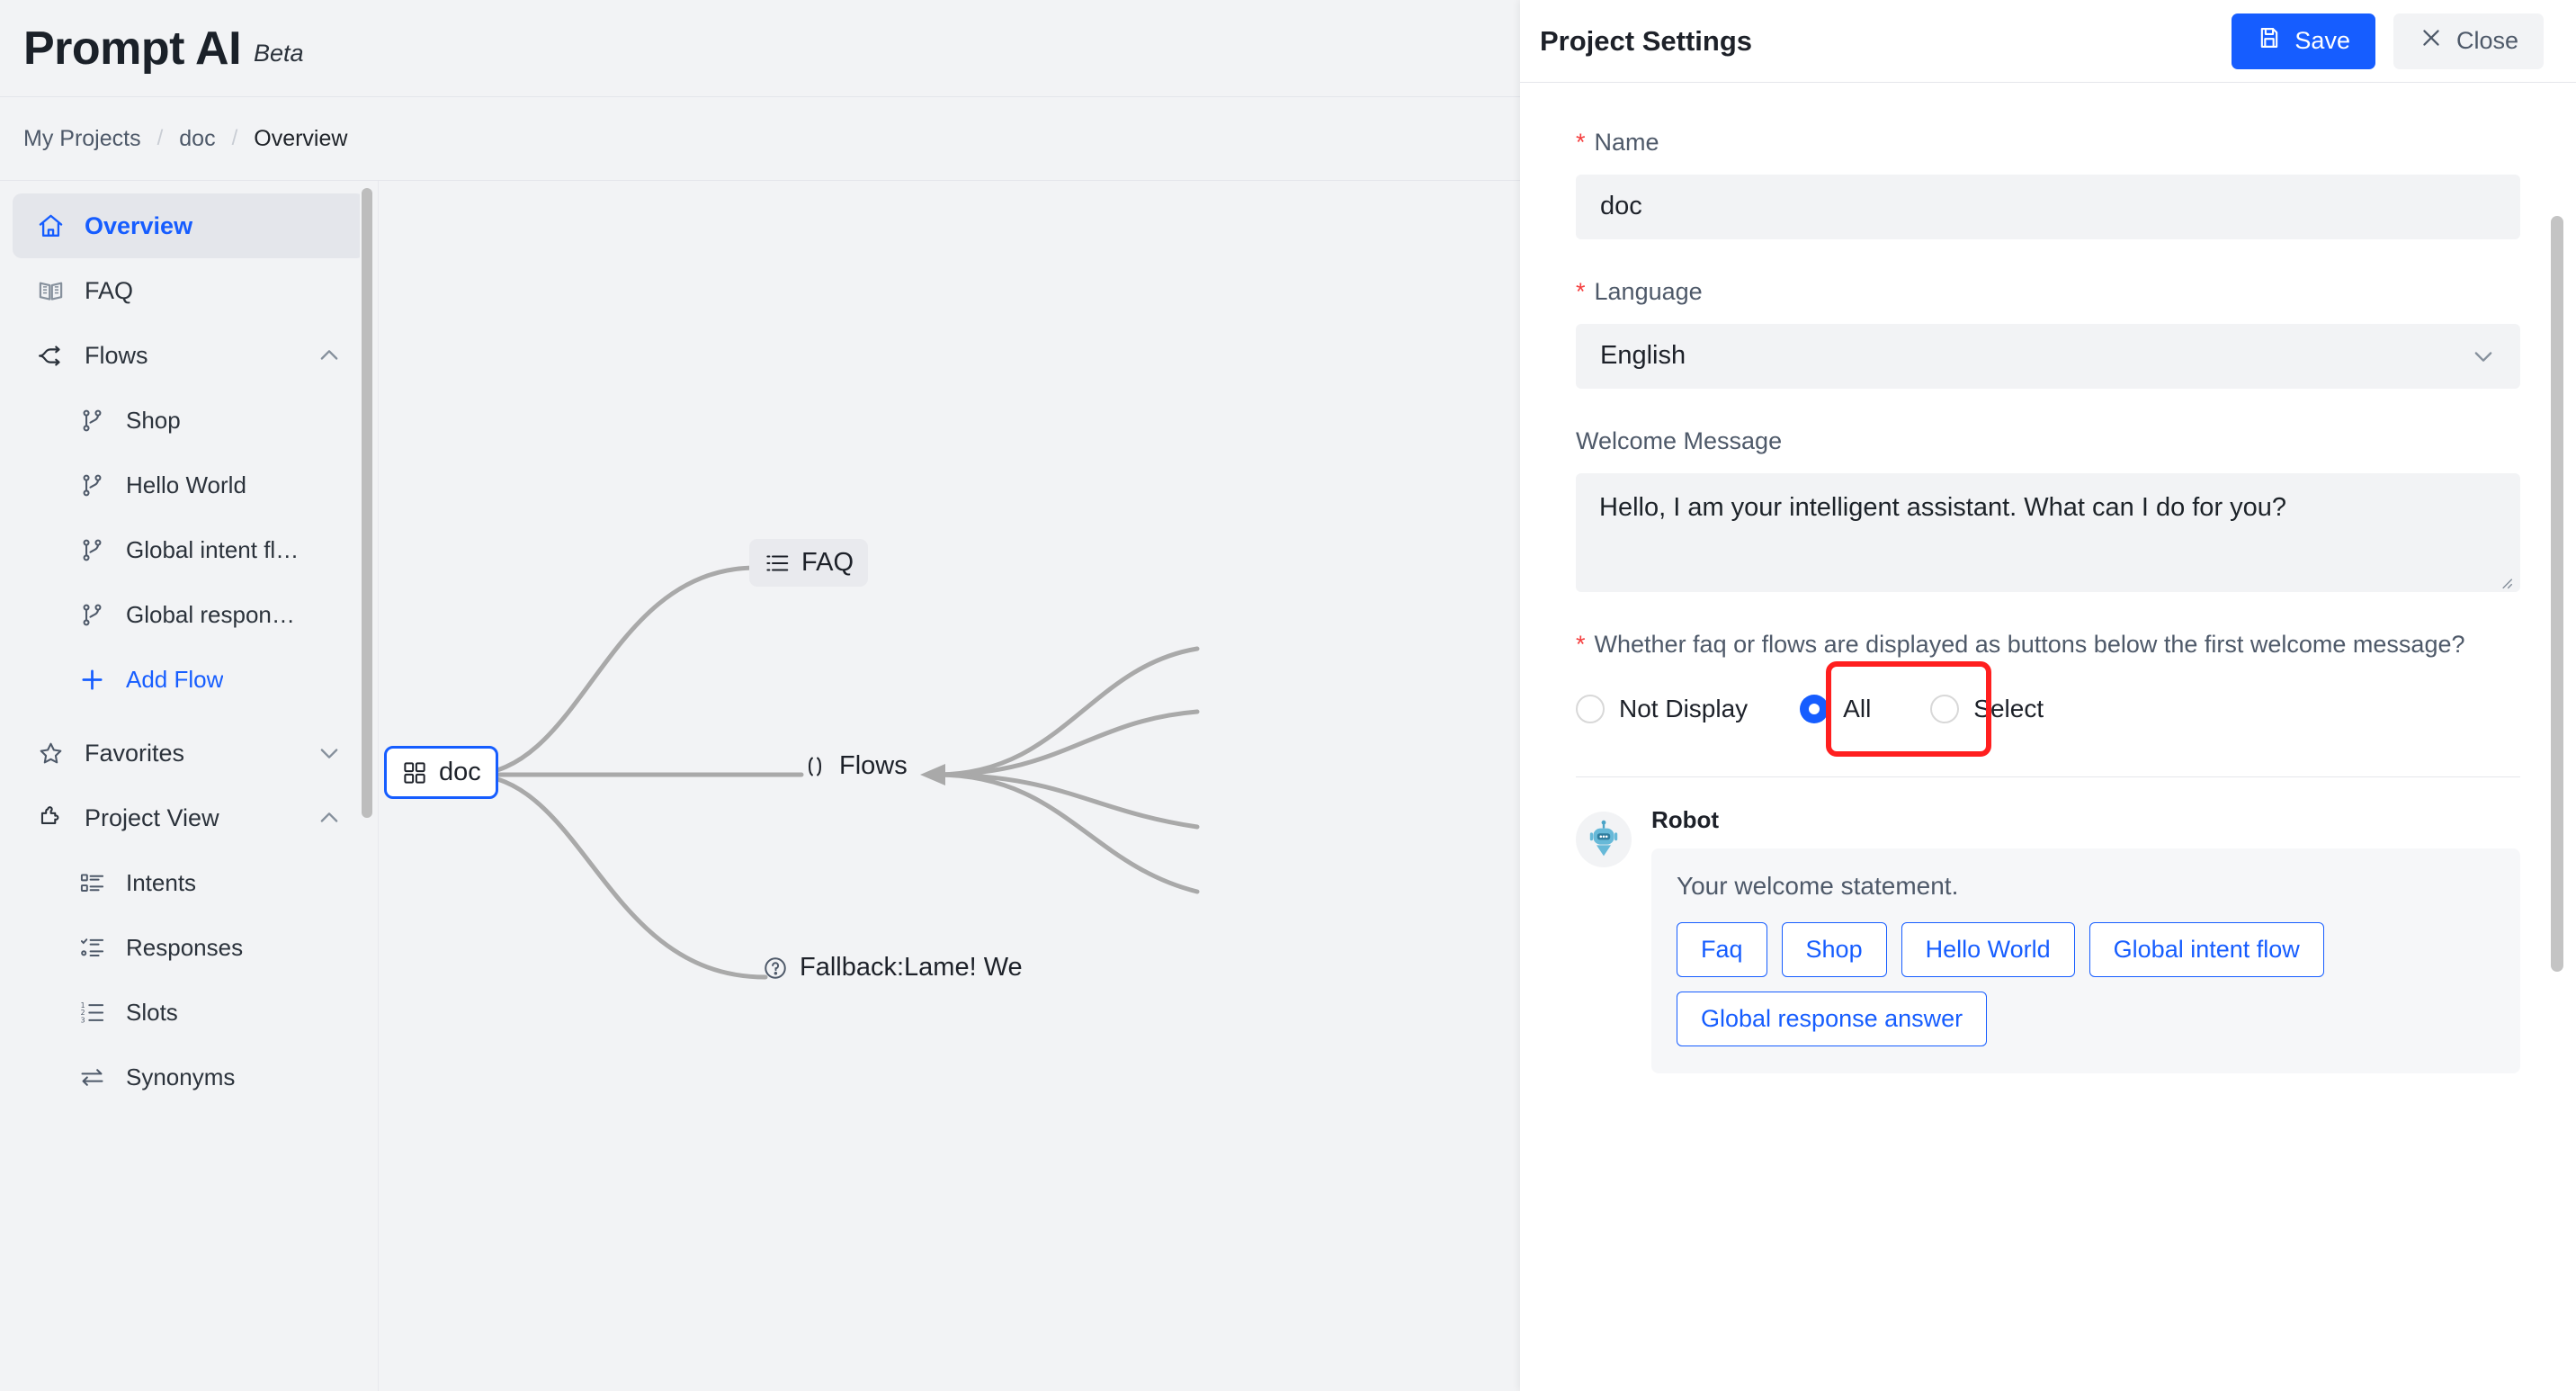 The width and height of the screenshot is (2576, 1391). Describe the element at coordinates (50, 818) in the screenshot. I see `puzzle-icon` at that location.